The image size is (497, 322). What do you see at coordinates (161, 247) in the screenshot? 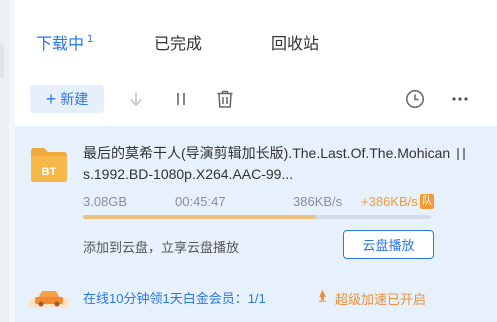
I see `cloud-hint-text: 添加到云盘，立享云盘播放` at bounding box center [161, 247].